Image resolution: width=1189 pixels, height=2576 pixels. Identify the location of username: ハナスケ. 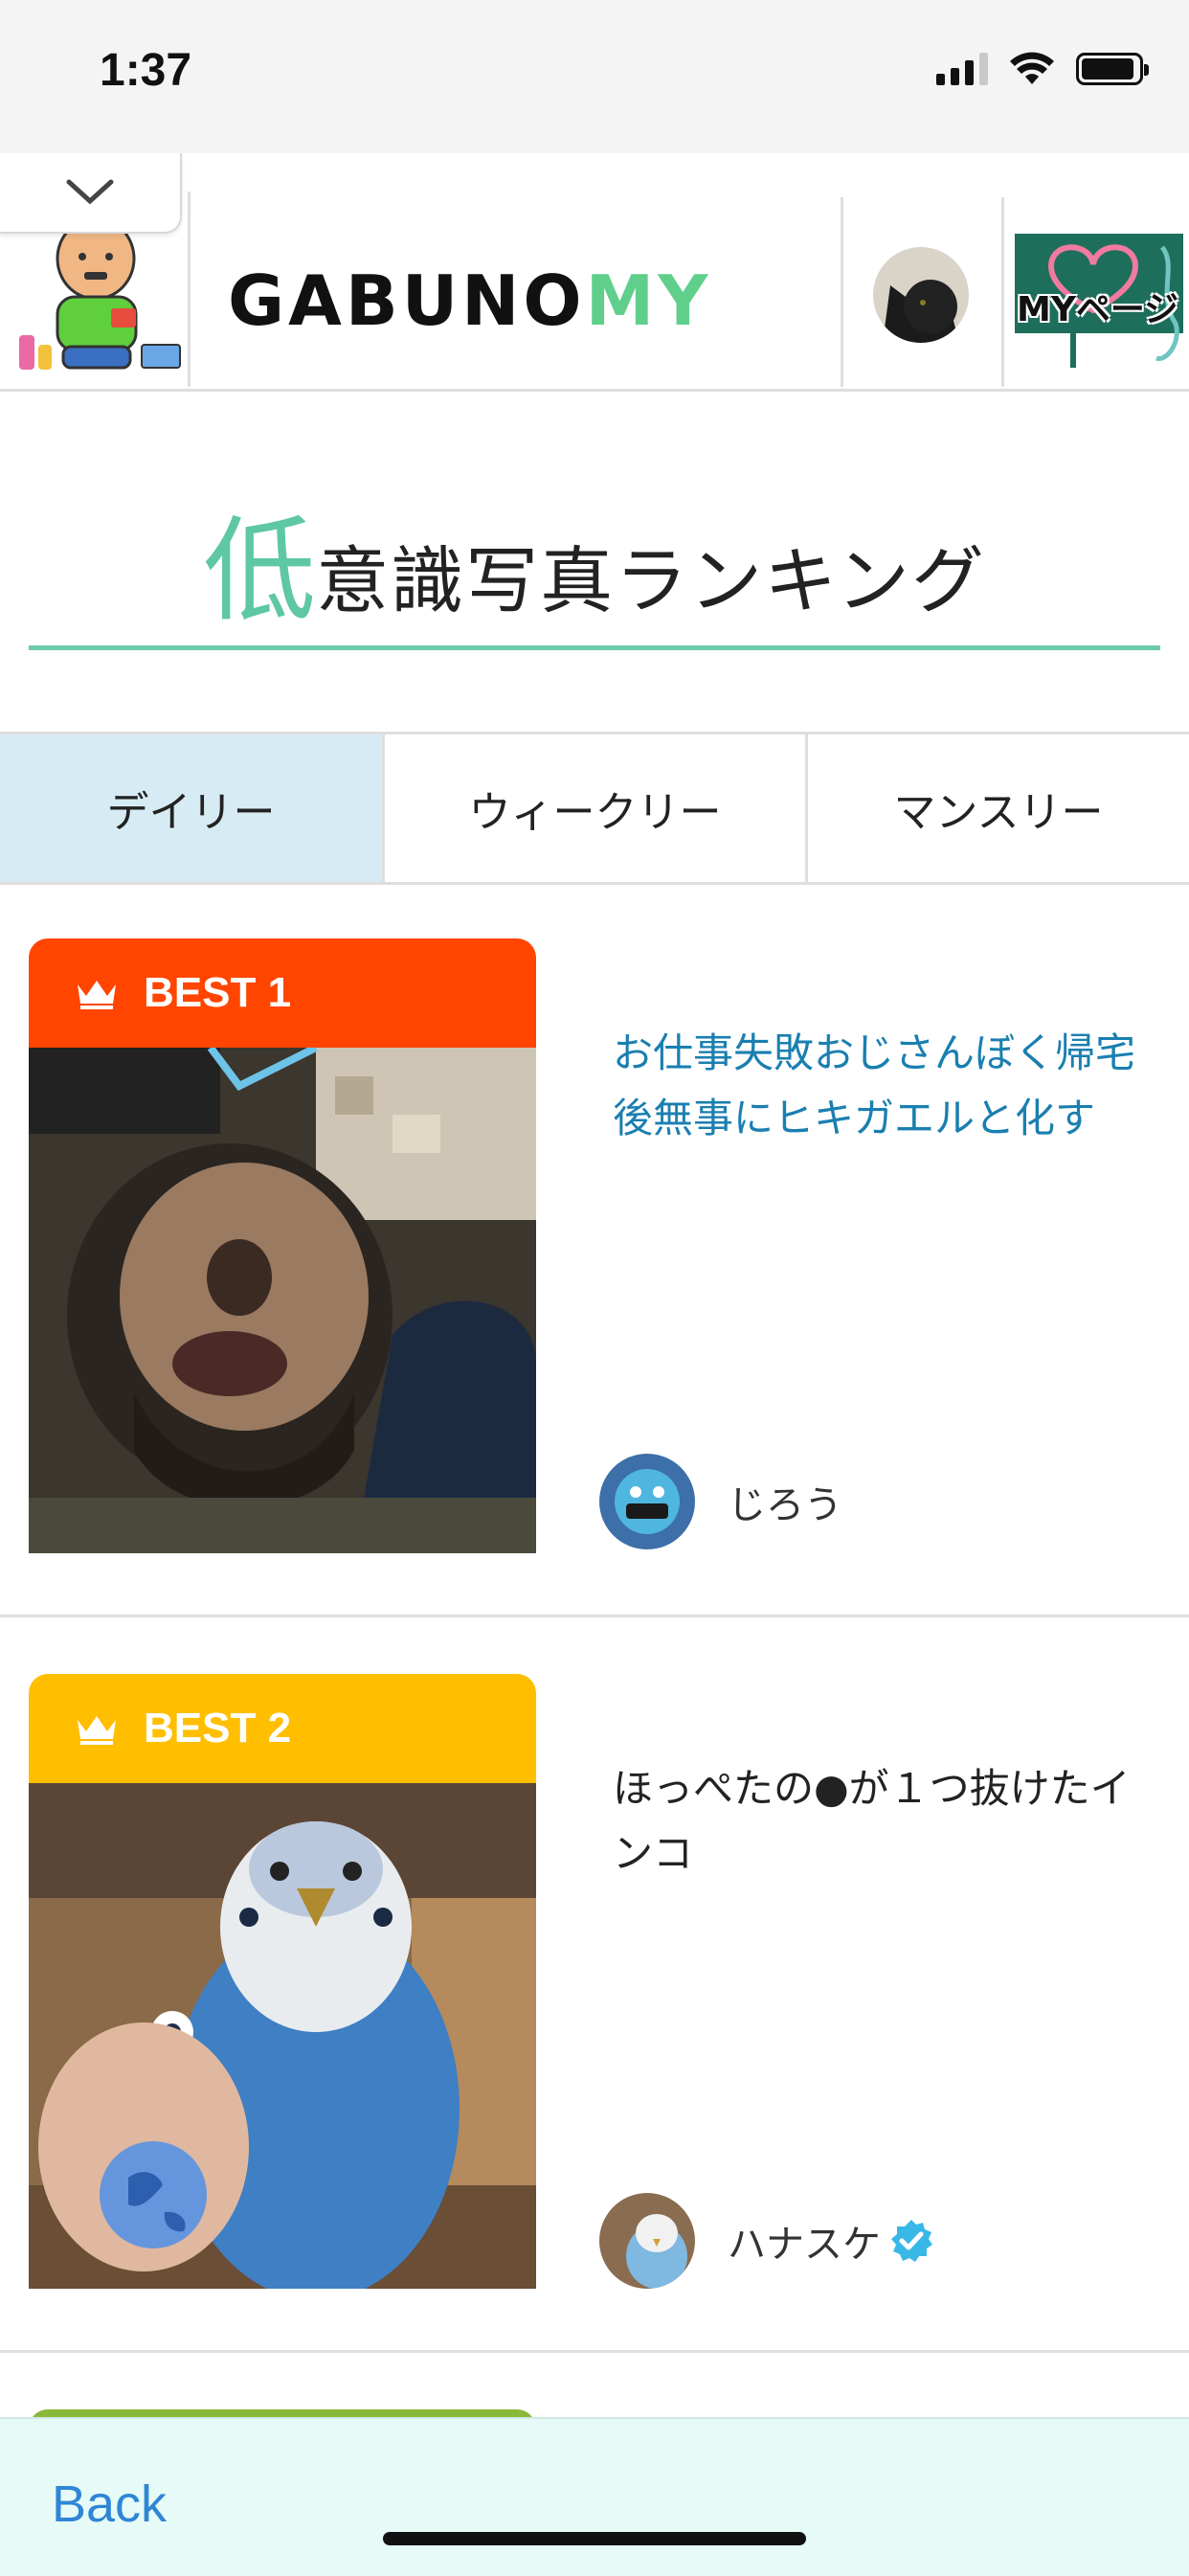
(804, 2241).